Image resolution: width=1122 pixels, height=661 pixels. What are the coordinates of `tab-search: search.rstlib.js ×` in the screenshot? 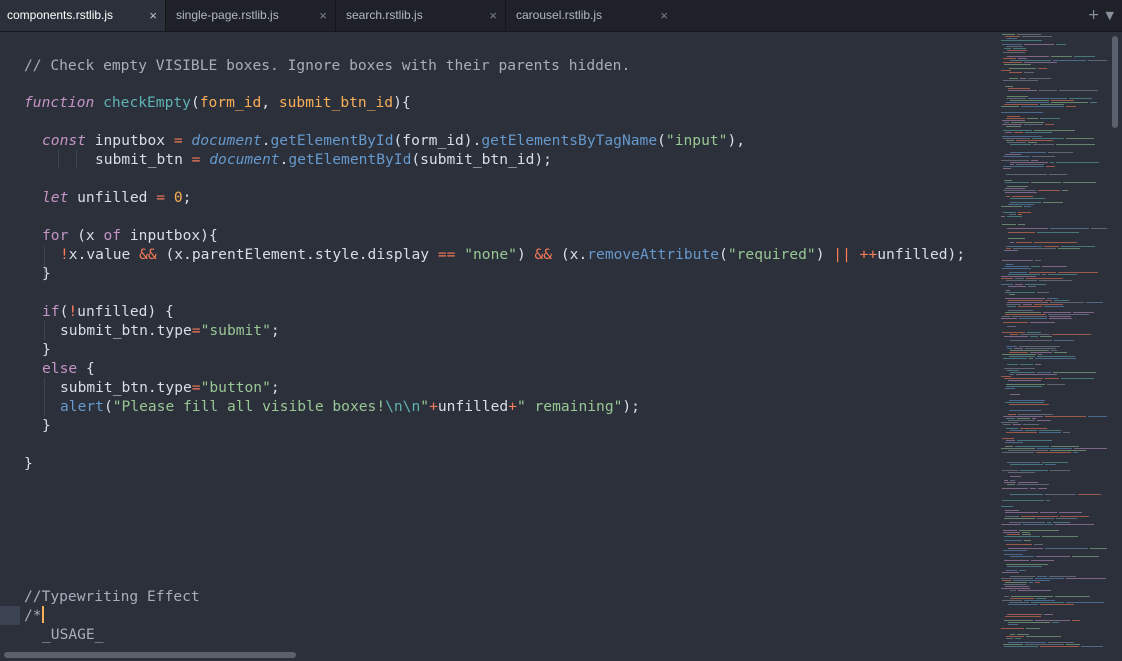 It's located at (421, 15).